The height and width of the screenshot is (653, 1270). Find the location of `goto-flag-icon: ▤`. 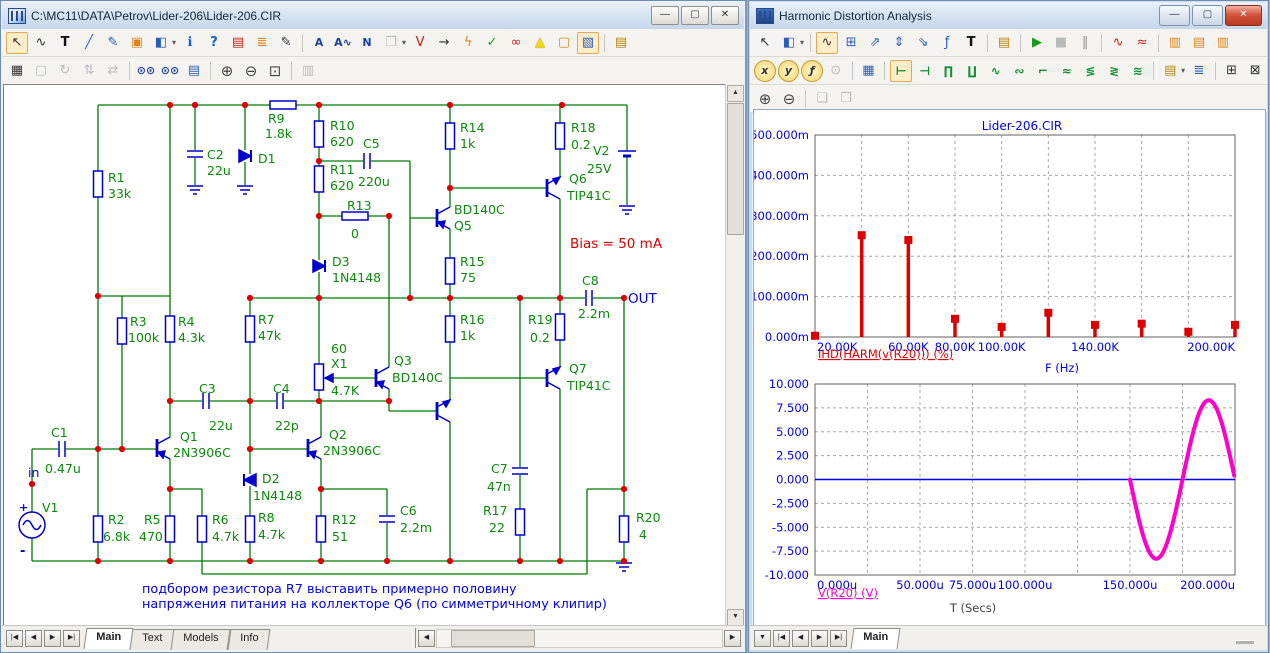

goto-flag-icon: ▤ is located at coordinates (194, 71).